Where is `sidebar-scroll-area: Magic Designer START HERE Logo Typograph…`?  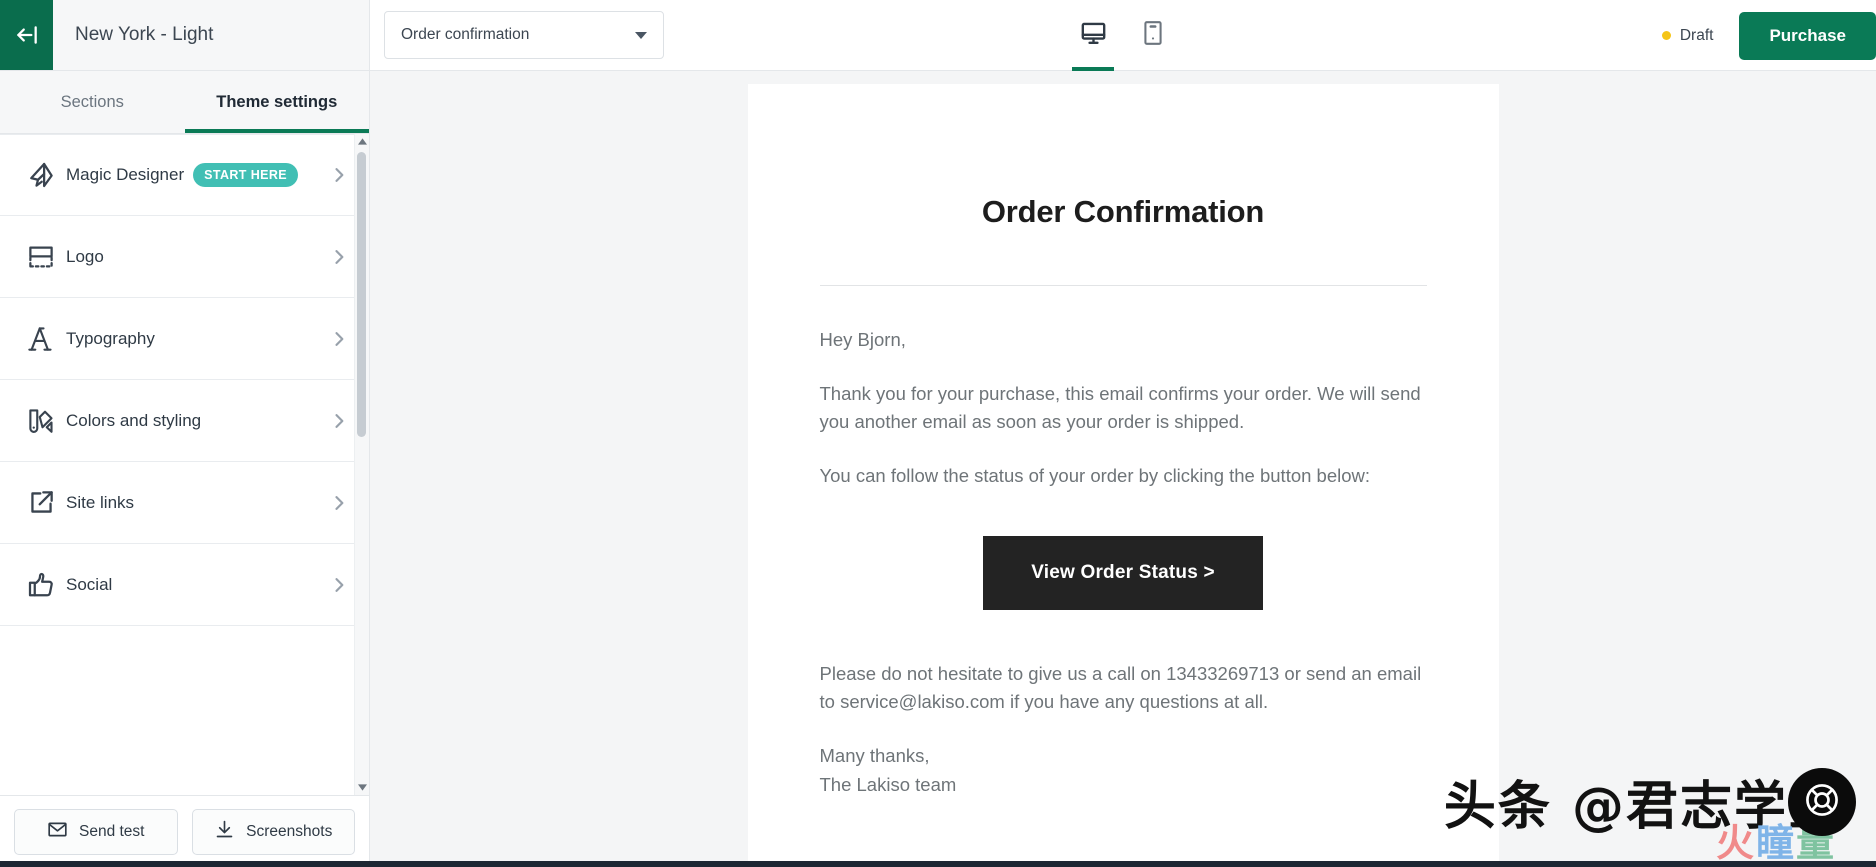
sidebar-scroll-area: Magic Designer START HERE Logo Typograph… is located at coordinates (184, 464).